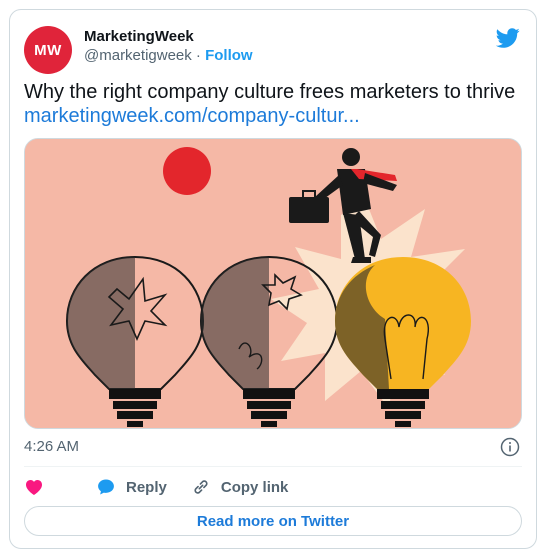 The height and width of the screenshot is (560, 548). I want to click on author-handle-row: @marketigweek · Follow, so click(168, 55).